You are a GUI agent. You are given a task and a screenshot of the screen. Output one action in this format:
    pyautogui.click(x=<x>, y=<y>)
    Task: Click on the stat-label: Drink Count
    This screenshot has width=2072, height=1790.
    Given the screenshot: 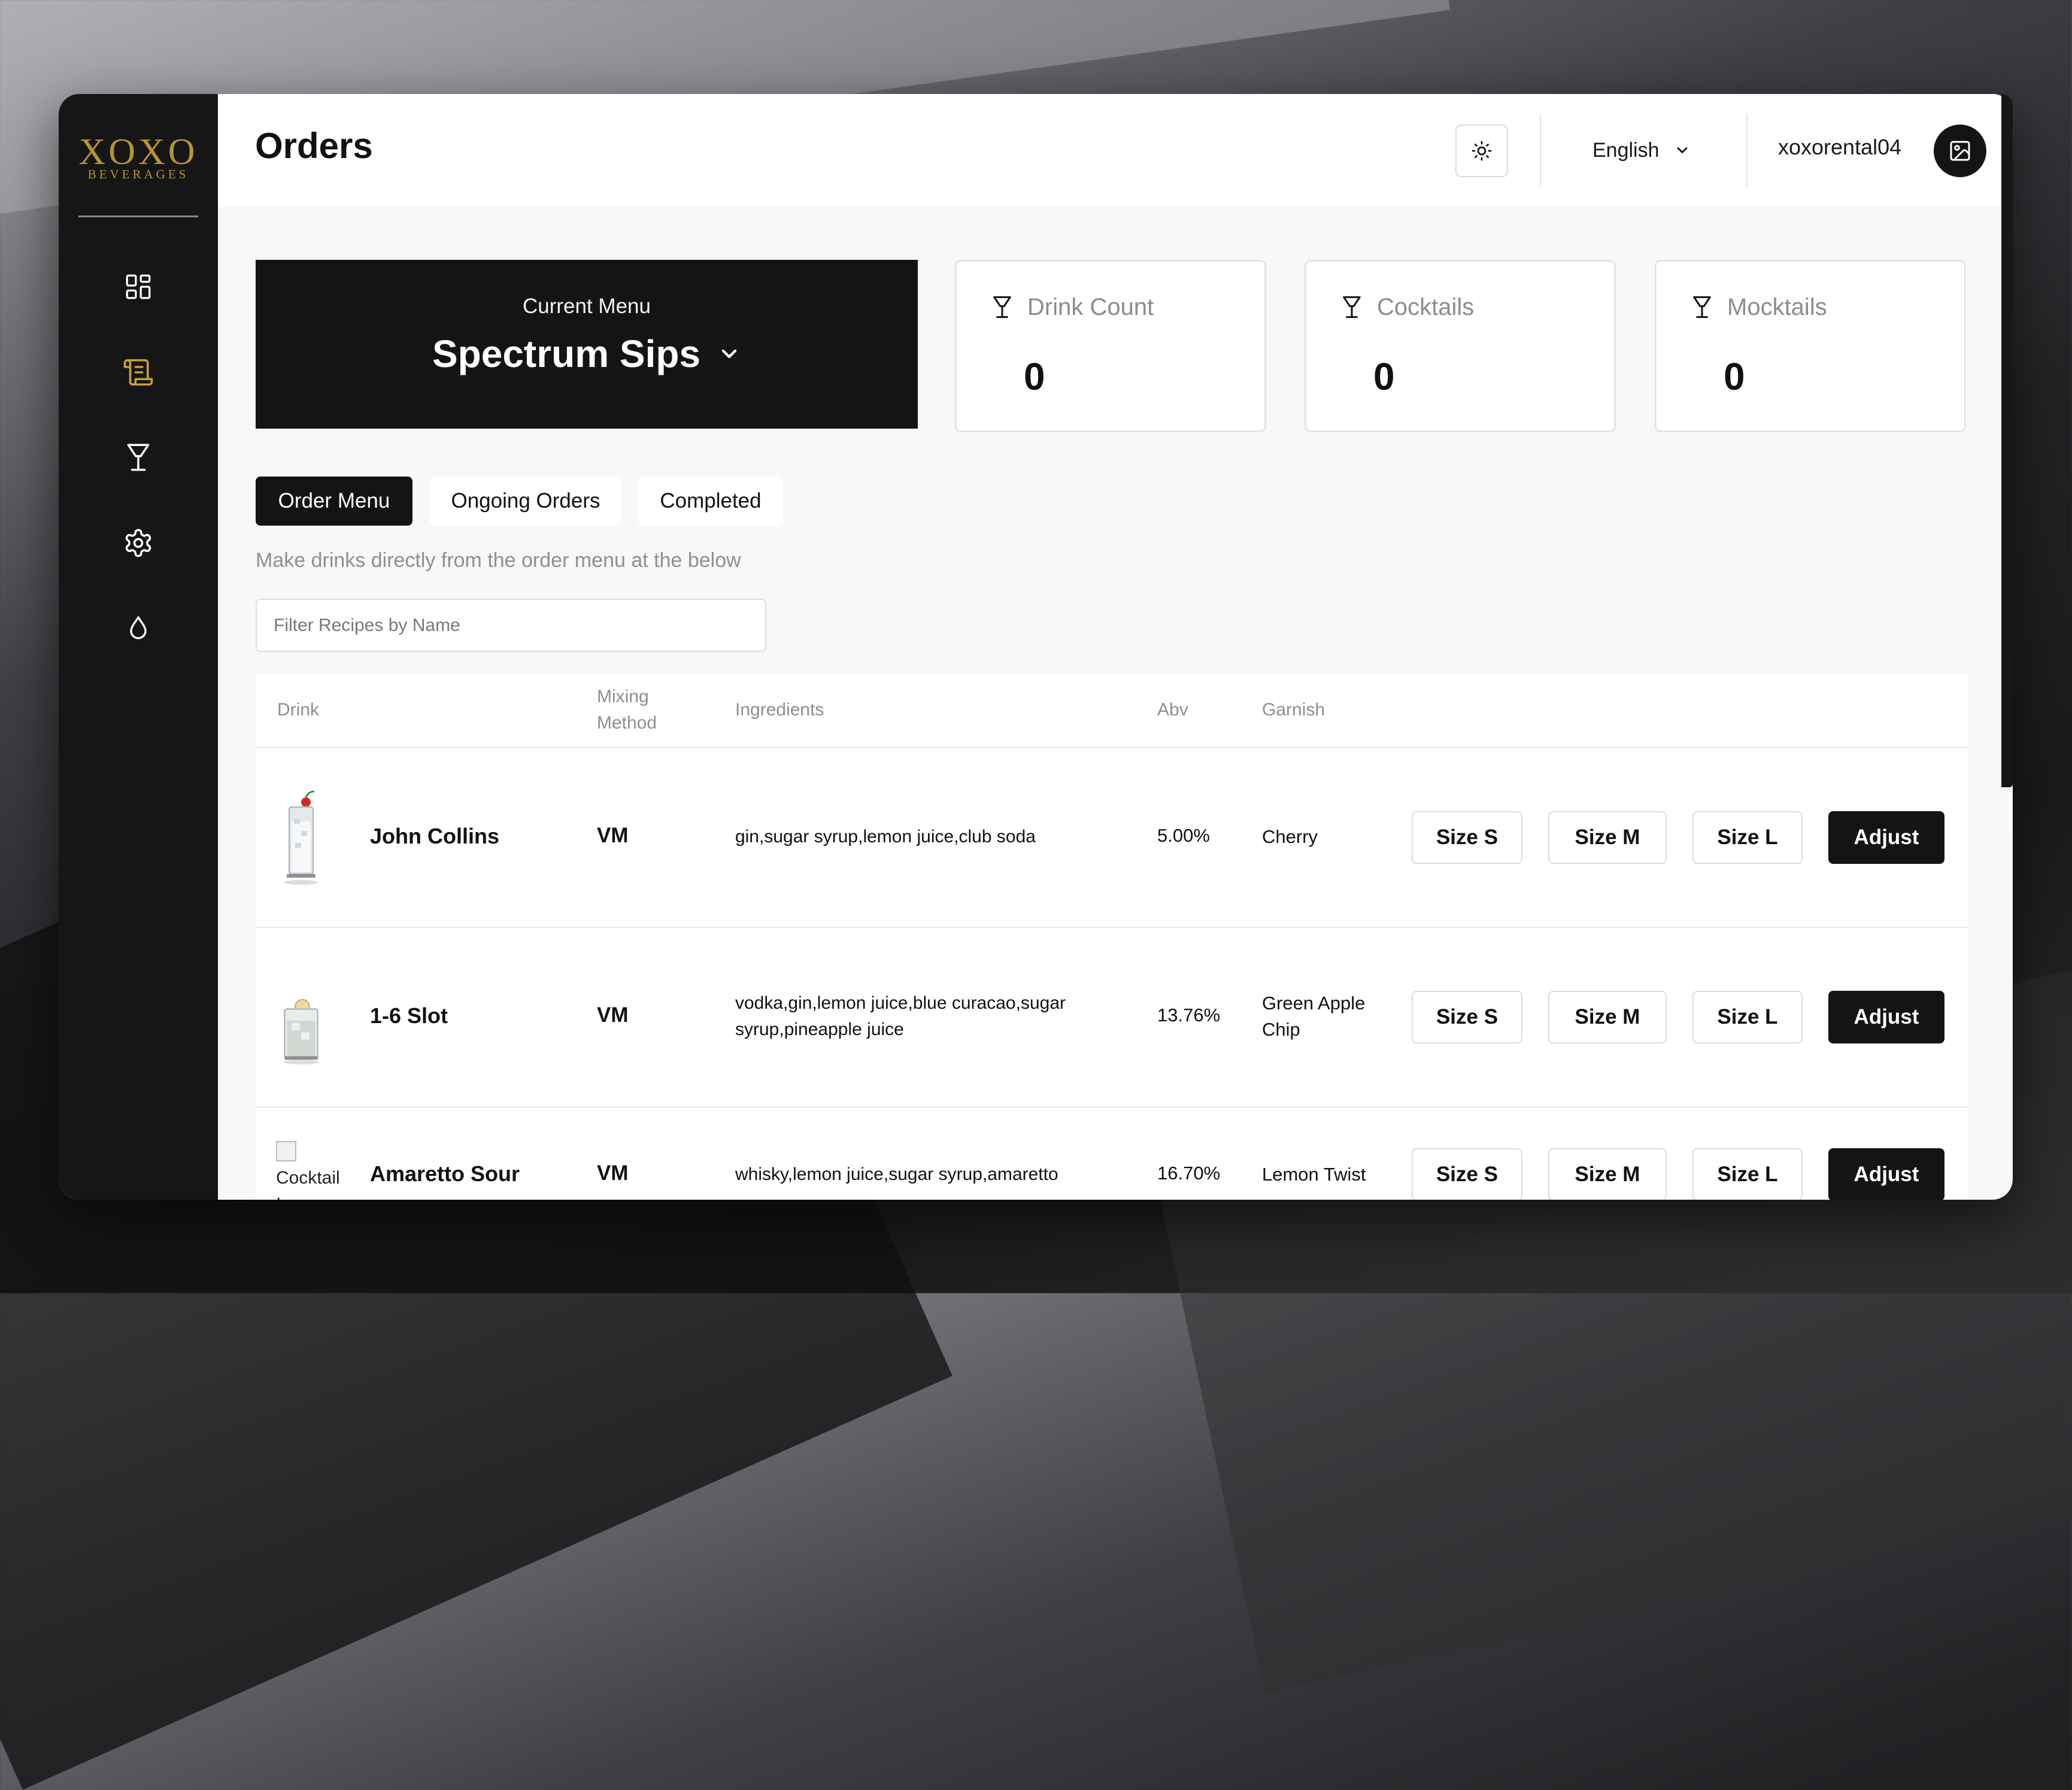 What is the action you would take?
    pyautogui.click(x=1090, y=306)
    